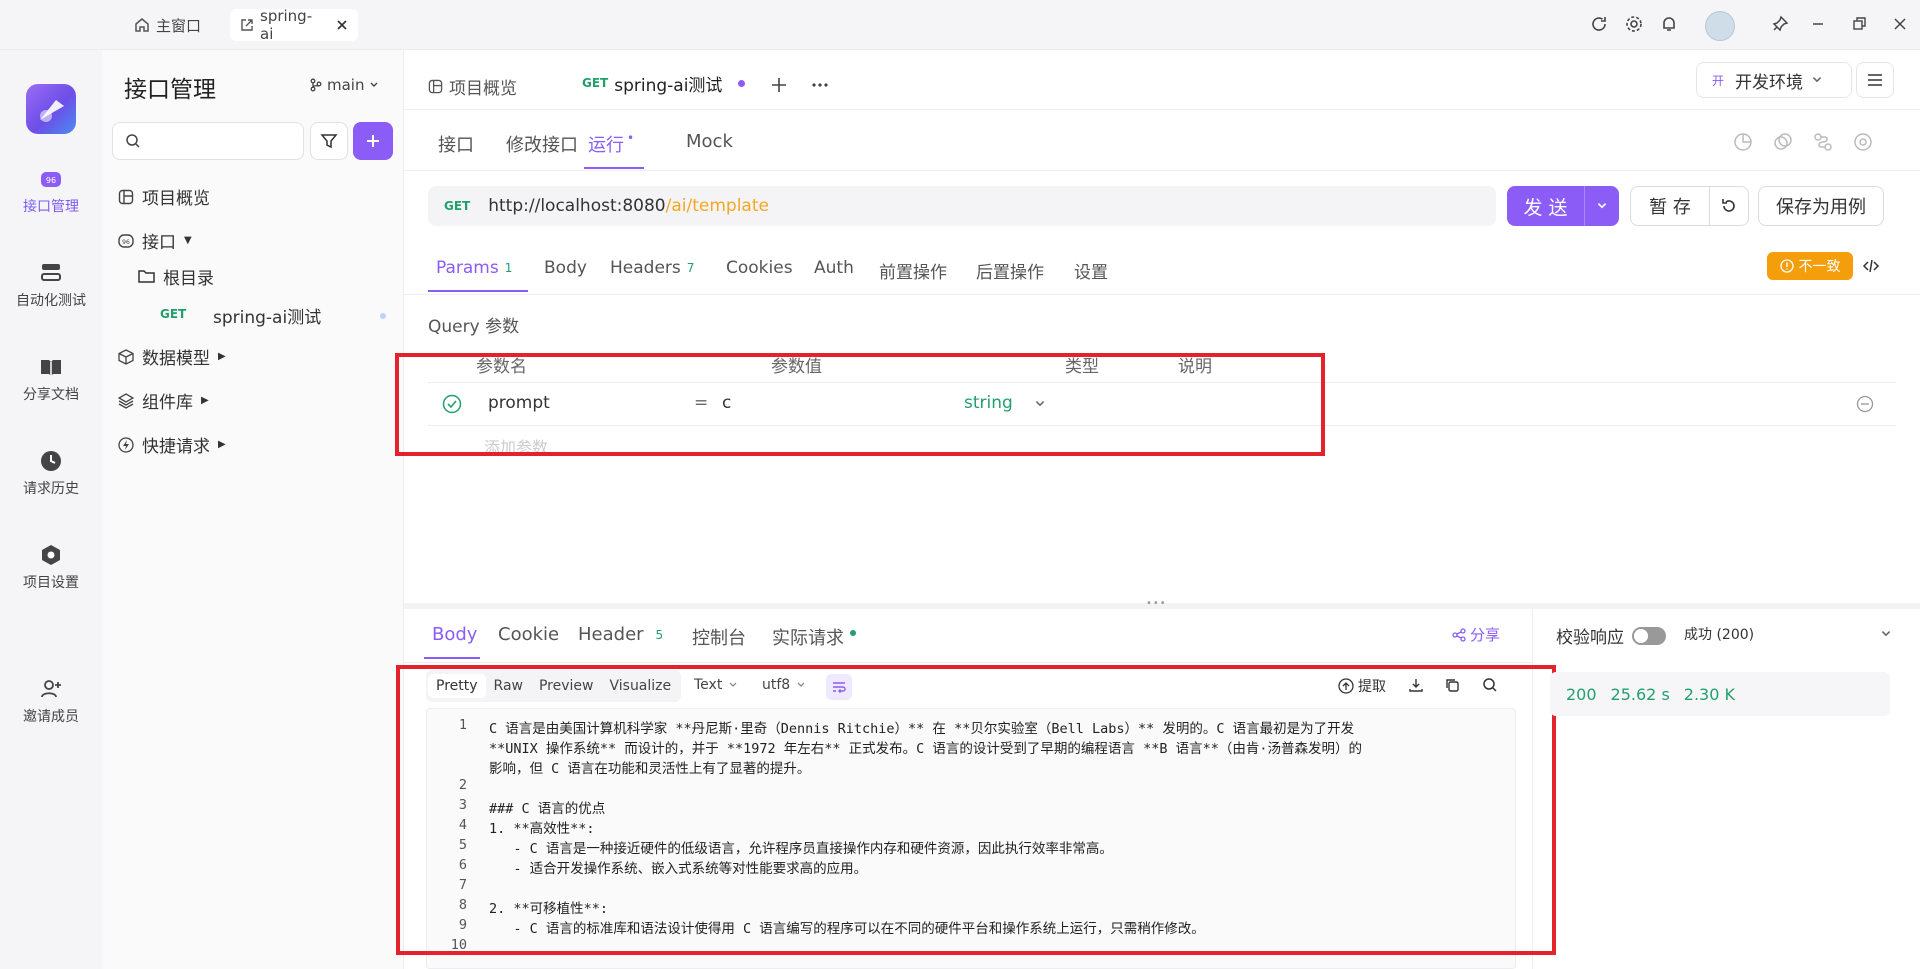 This screenshot has height=969, width=1920. What do you see at coordinates (1743, 142) in the screenshot?
I see `chart-pie-icon` at bounding box center [1743, 142].